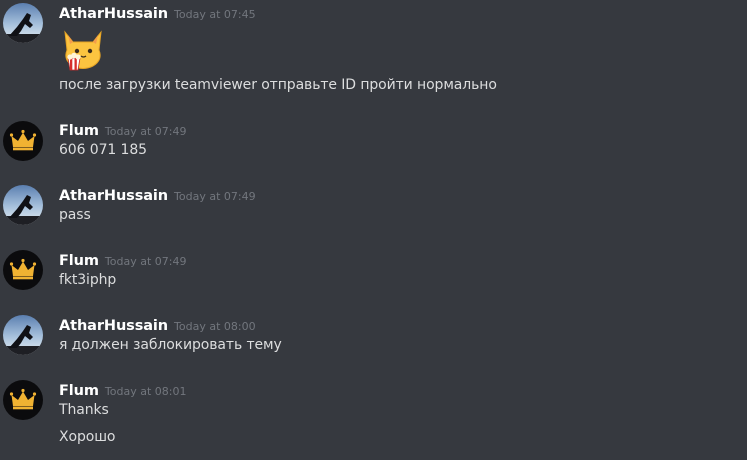  What do you see at coordinates (215, 14) in the screenshot?
I see `timestamp: Today at 07:45` at bounding box center [215, 14].